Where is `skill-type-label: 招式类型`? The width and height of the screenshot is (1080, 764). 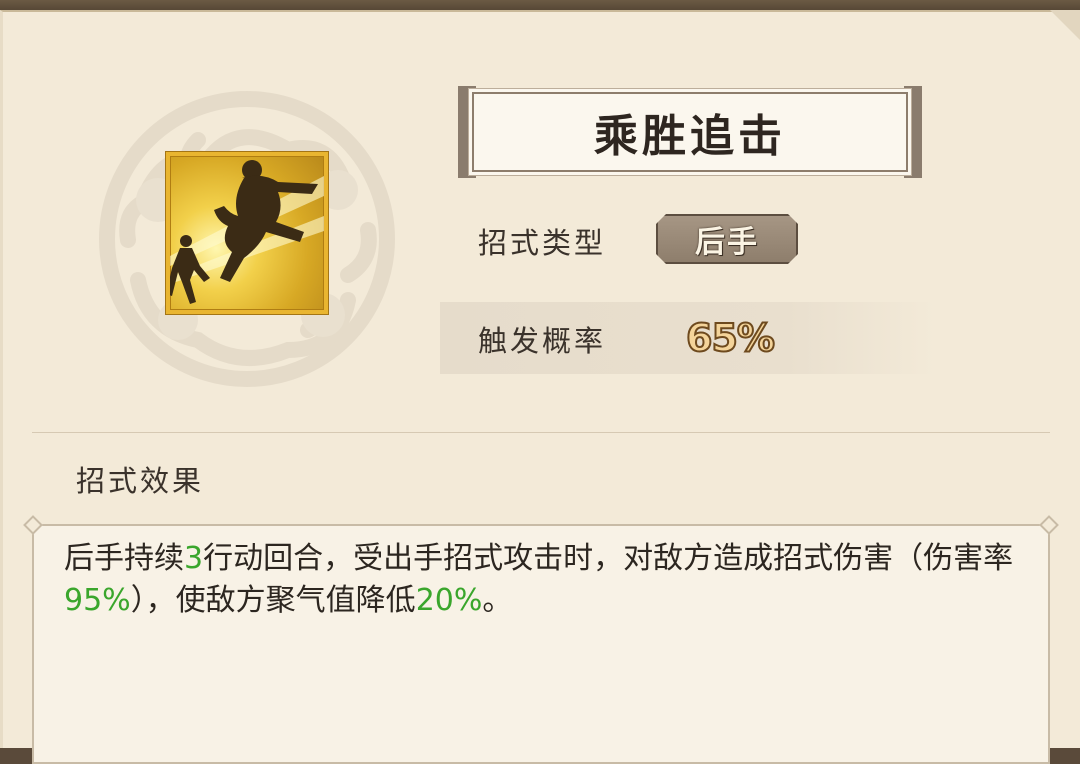 skill-type-label: 招式类型 is located at coordinates (542, 243).